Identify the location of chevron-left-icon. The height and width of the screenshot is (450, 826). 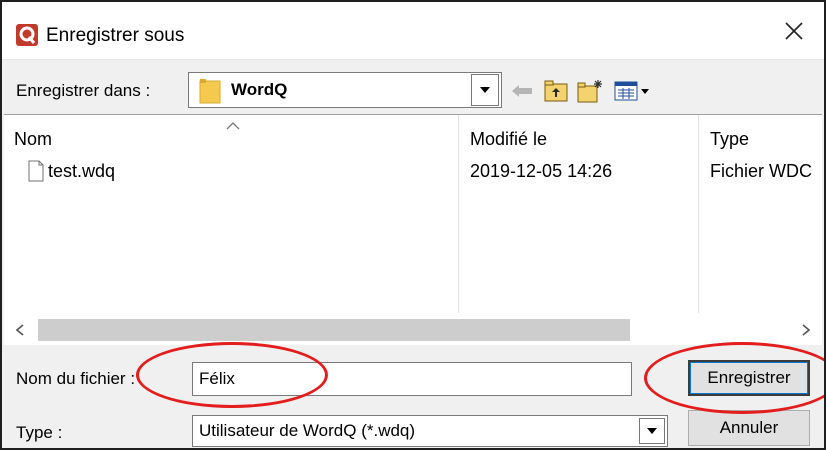
(20, 330).